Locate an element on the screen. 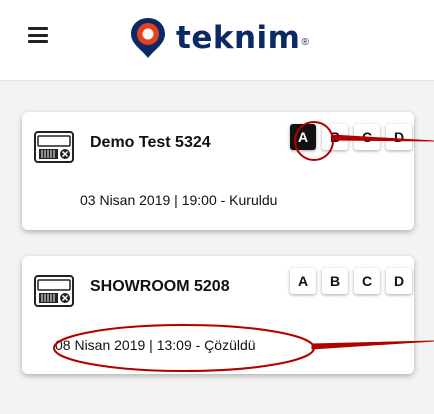 Image resolution: width=434 pixels, height=414 pixels. hamburger-menu-icon is located at coordinates (38, 35).